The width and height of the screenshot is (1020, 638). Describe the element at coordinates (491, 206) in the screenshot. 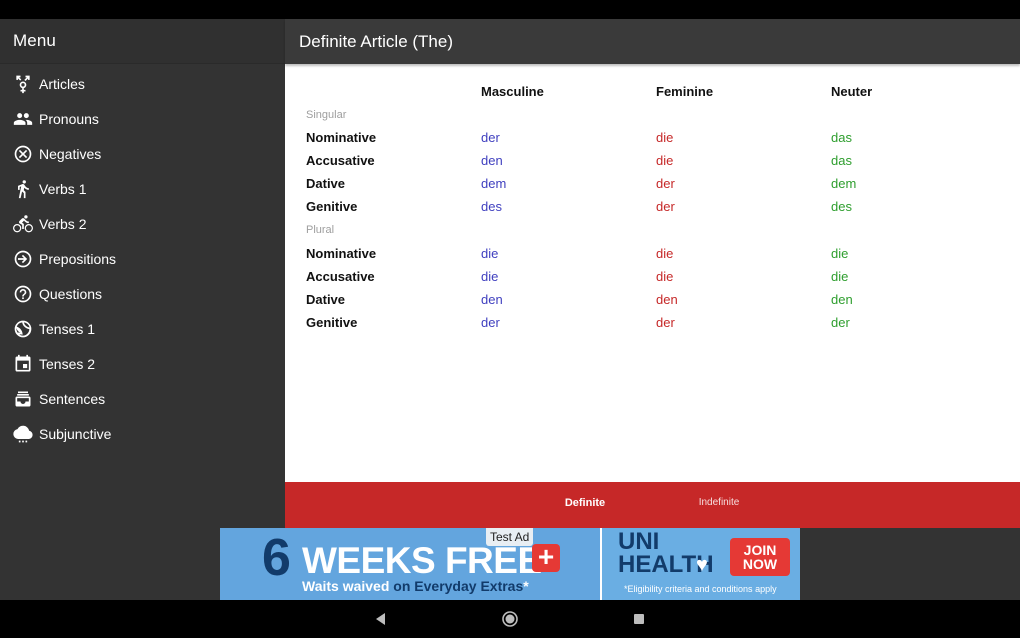

I see `article-masculine: des` at that location.